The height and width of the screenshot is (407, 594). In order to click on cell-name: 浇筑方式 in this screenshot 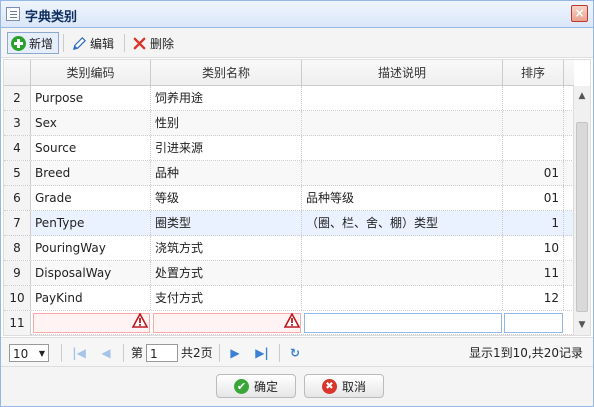, I will do `click(226, 248)`.